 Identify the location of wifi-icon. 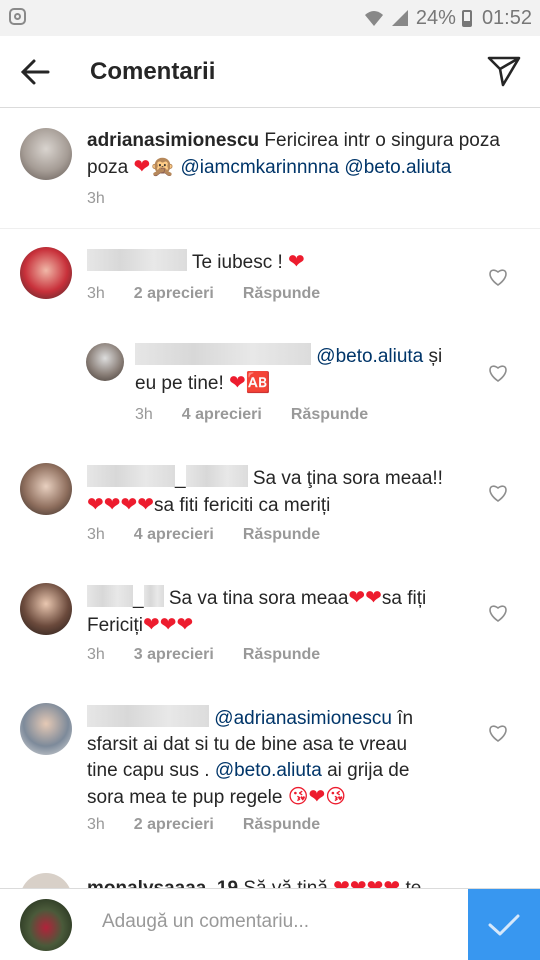
(373, 18).